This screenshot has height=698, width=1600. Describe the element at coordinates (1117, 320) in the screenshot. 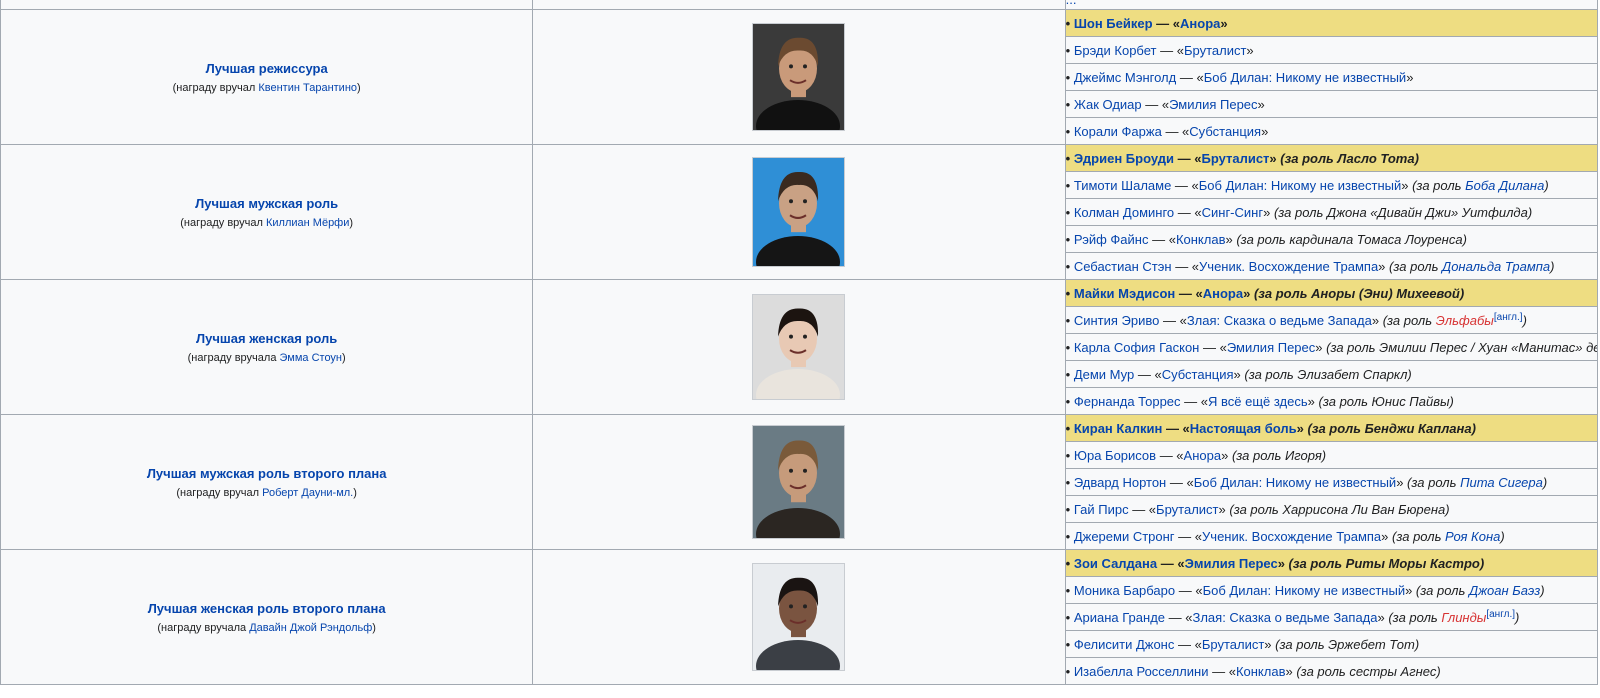

I see `nominee-name-link: Синтия Эриво` at that location.